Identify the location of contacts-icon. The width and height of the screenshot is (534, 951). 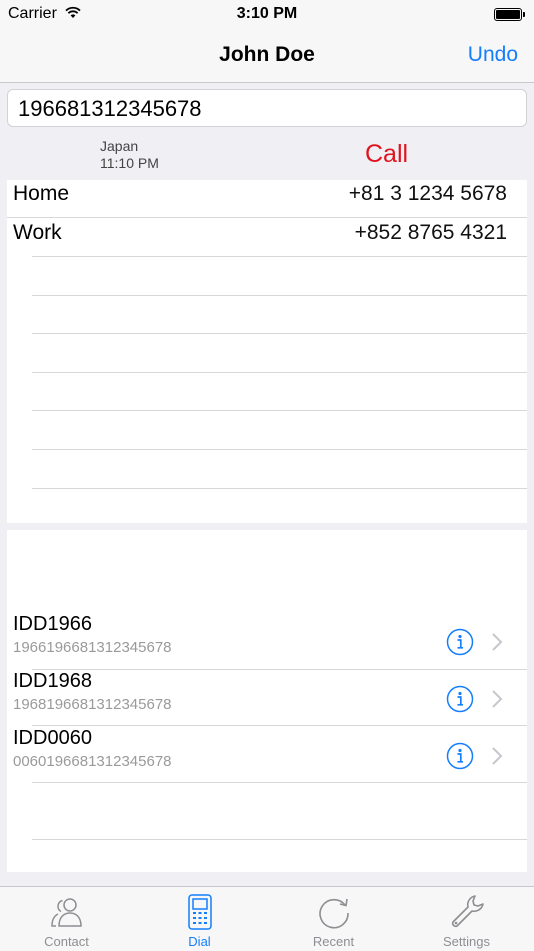
(66, 912).